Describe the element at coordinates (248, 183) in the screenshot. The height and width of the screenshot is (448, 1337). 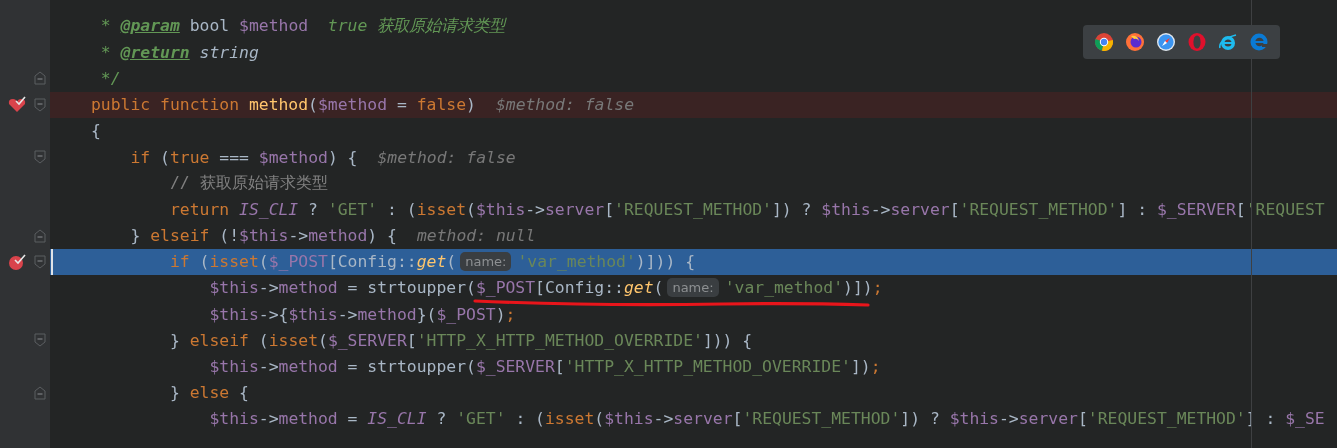
I see `code-text: // 获取原始请求类型` at that location.